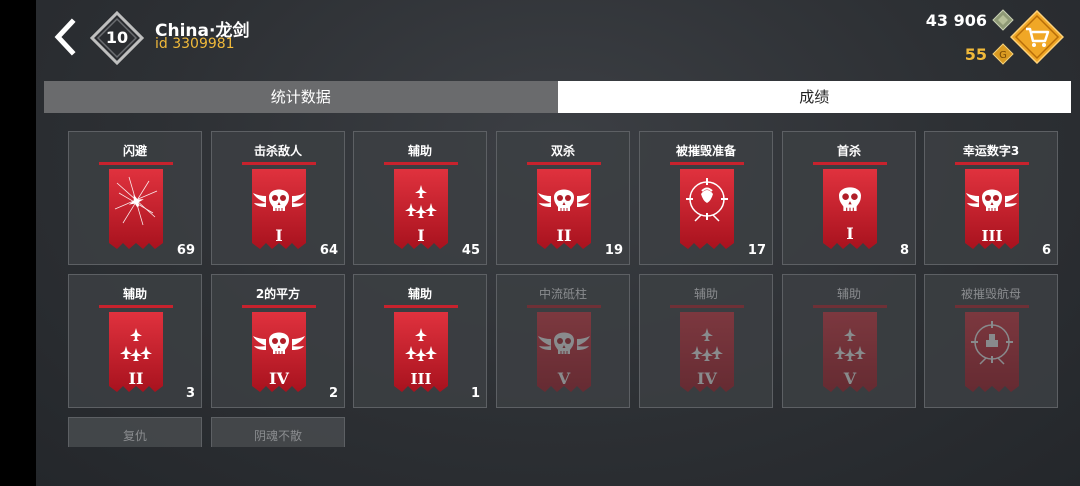 The width and height of the screenshot is (1080, 486). I want to click on achievement-card: 辅助 I 45, so click(420, 198).